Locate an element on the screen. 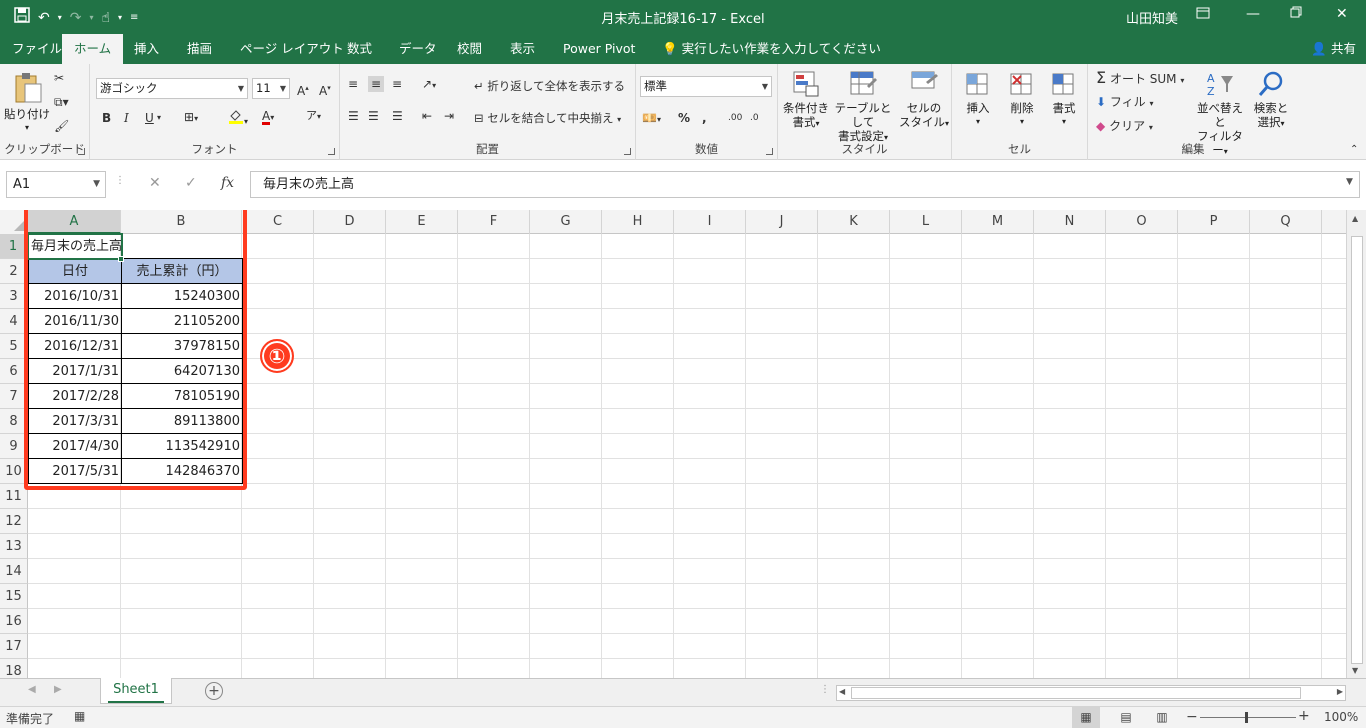 The image size is (1366, 728). format-cells-button: 書式 ▾ is located at coordinates (1064, 99).